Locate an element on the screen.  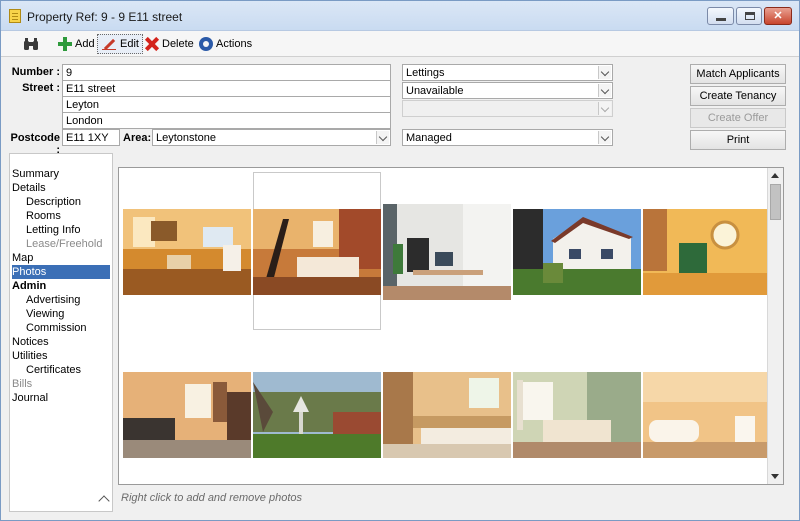
close-icon: ✕ is located at coordinates (778, 16).